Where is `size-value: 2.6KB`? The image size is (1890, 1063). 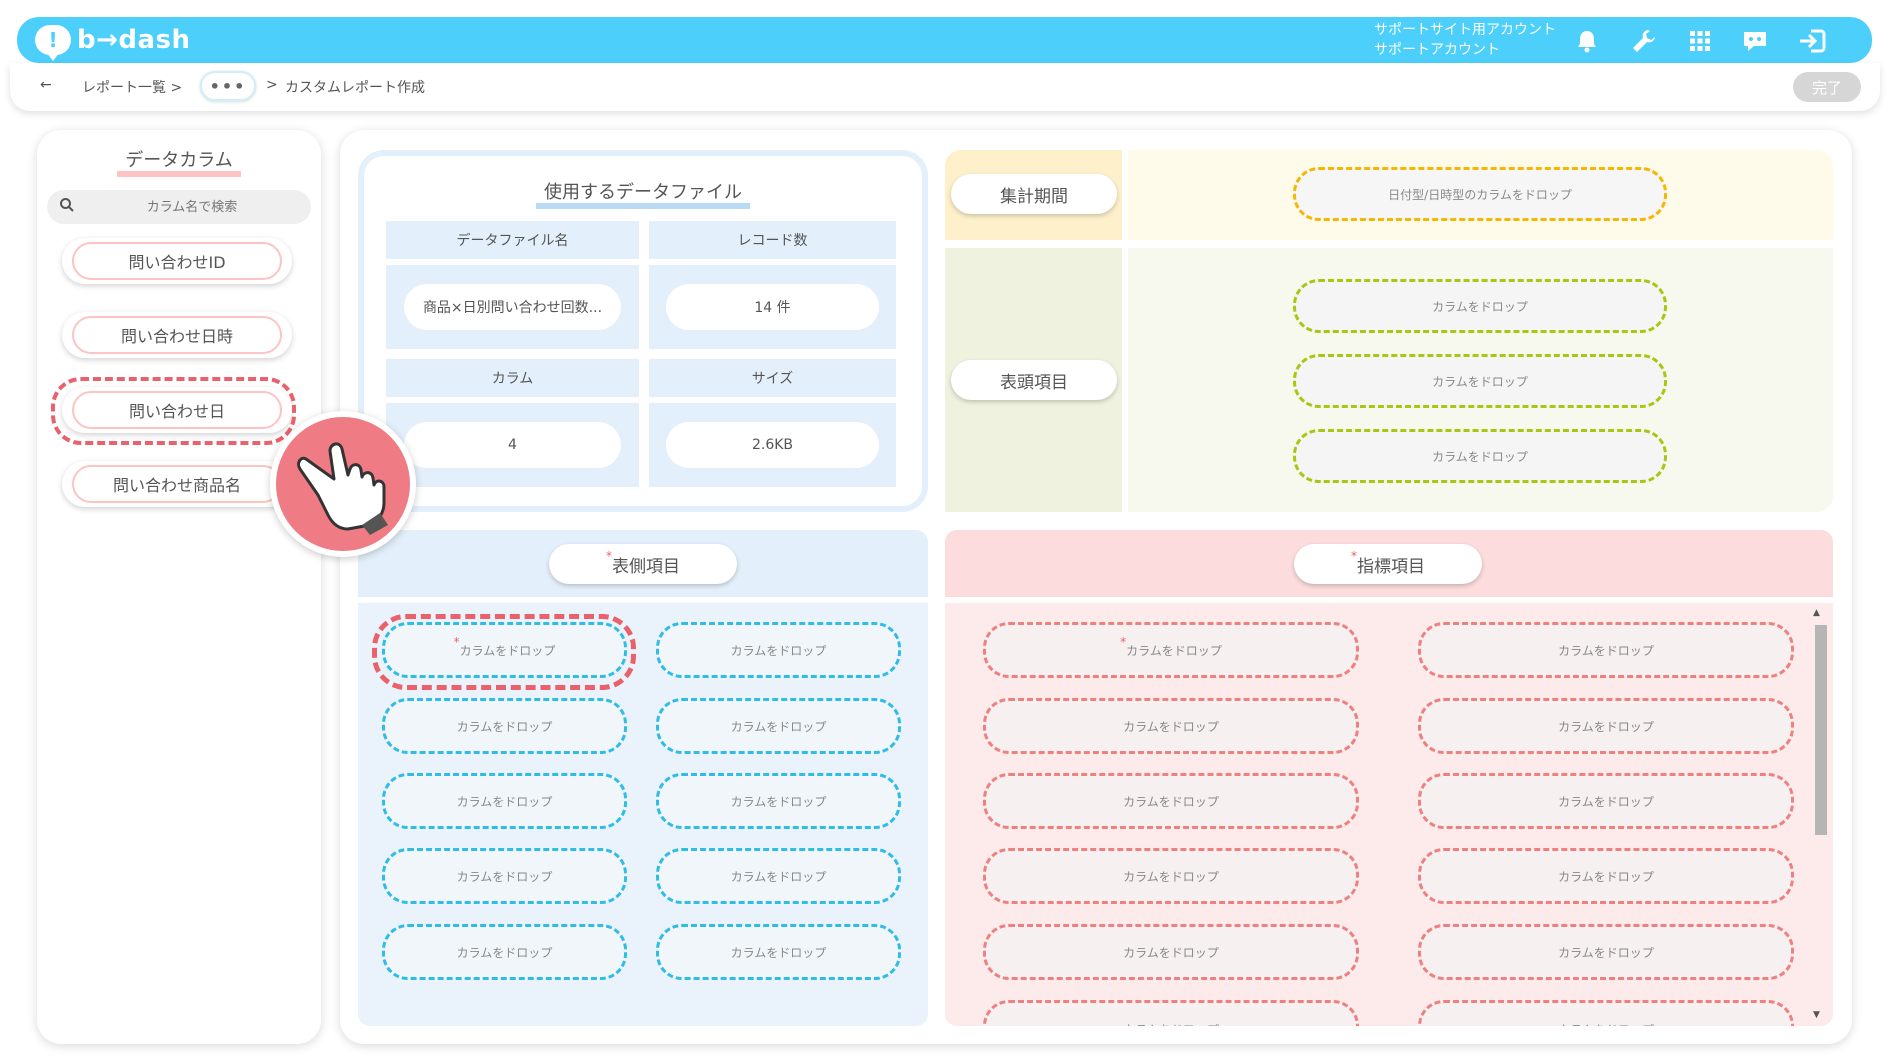
size-value: 2.6KB is located at coordinates (772, 445).